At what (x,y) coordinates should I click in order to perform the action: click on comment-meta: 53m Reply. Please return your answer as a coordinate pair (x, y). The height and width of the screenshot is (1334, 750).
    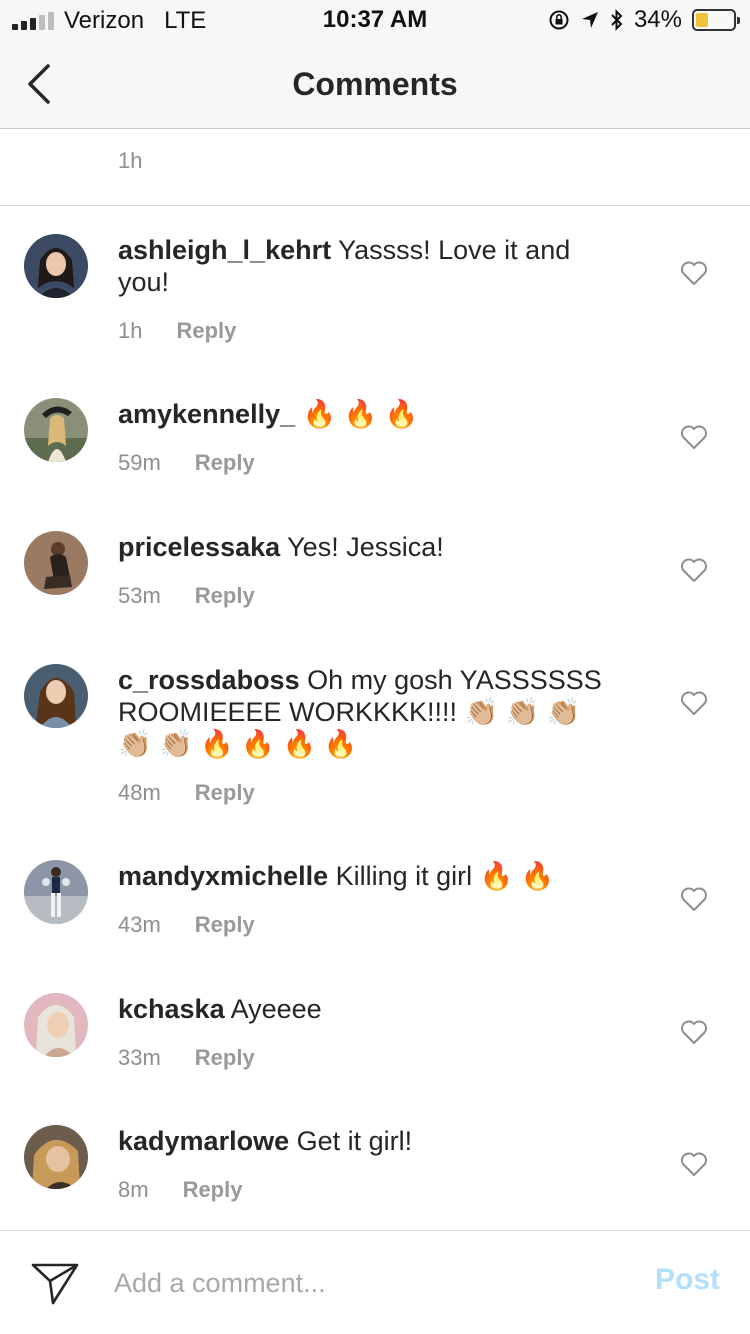
    Looking at the image, I should click on (186, 596).